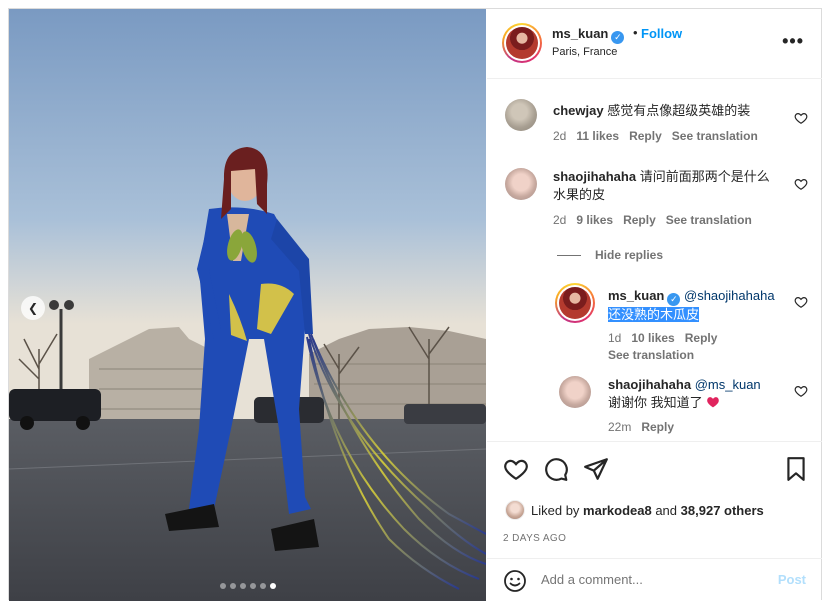 The width and height of the screenshot is (840, 602). I want to click on likes-summary: Liked by markodea8 and 38,927 others, so click(634, 510).